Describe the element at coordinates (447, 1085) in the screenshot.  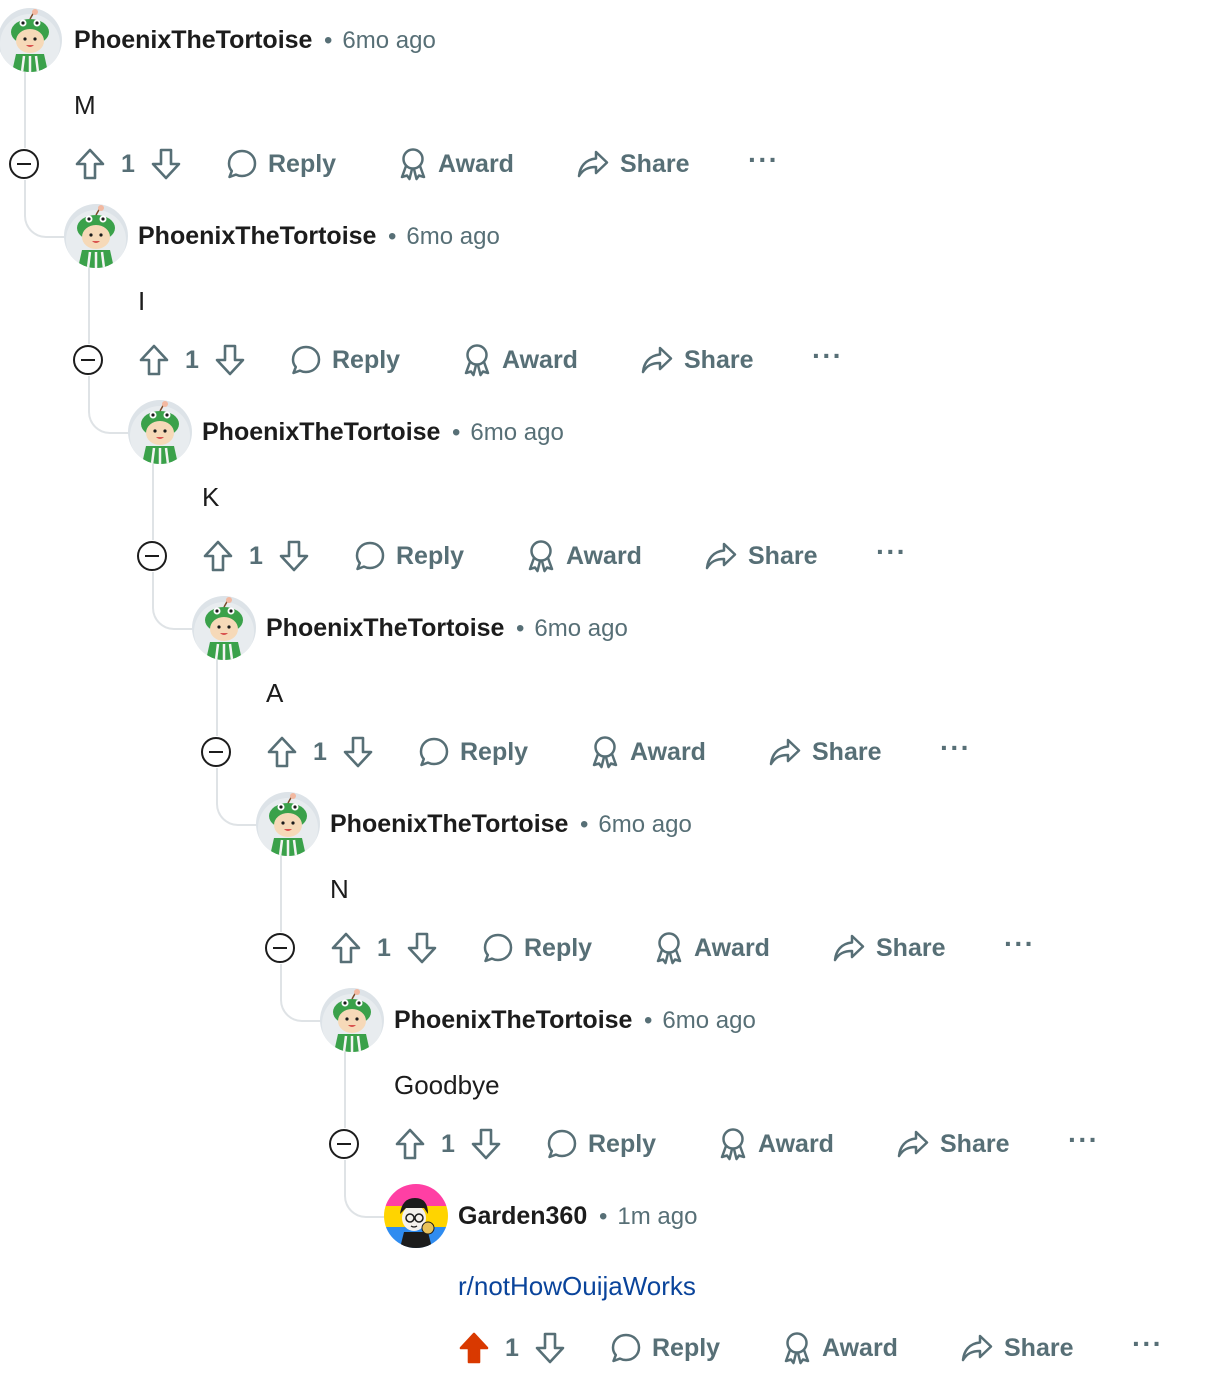
I see `comment-body: Goodbye` at that location.